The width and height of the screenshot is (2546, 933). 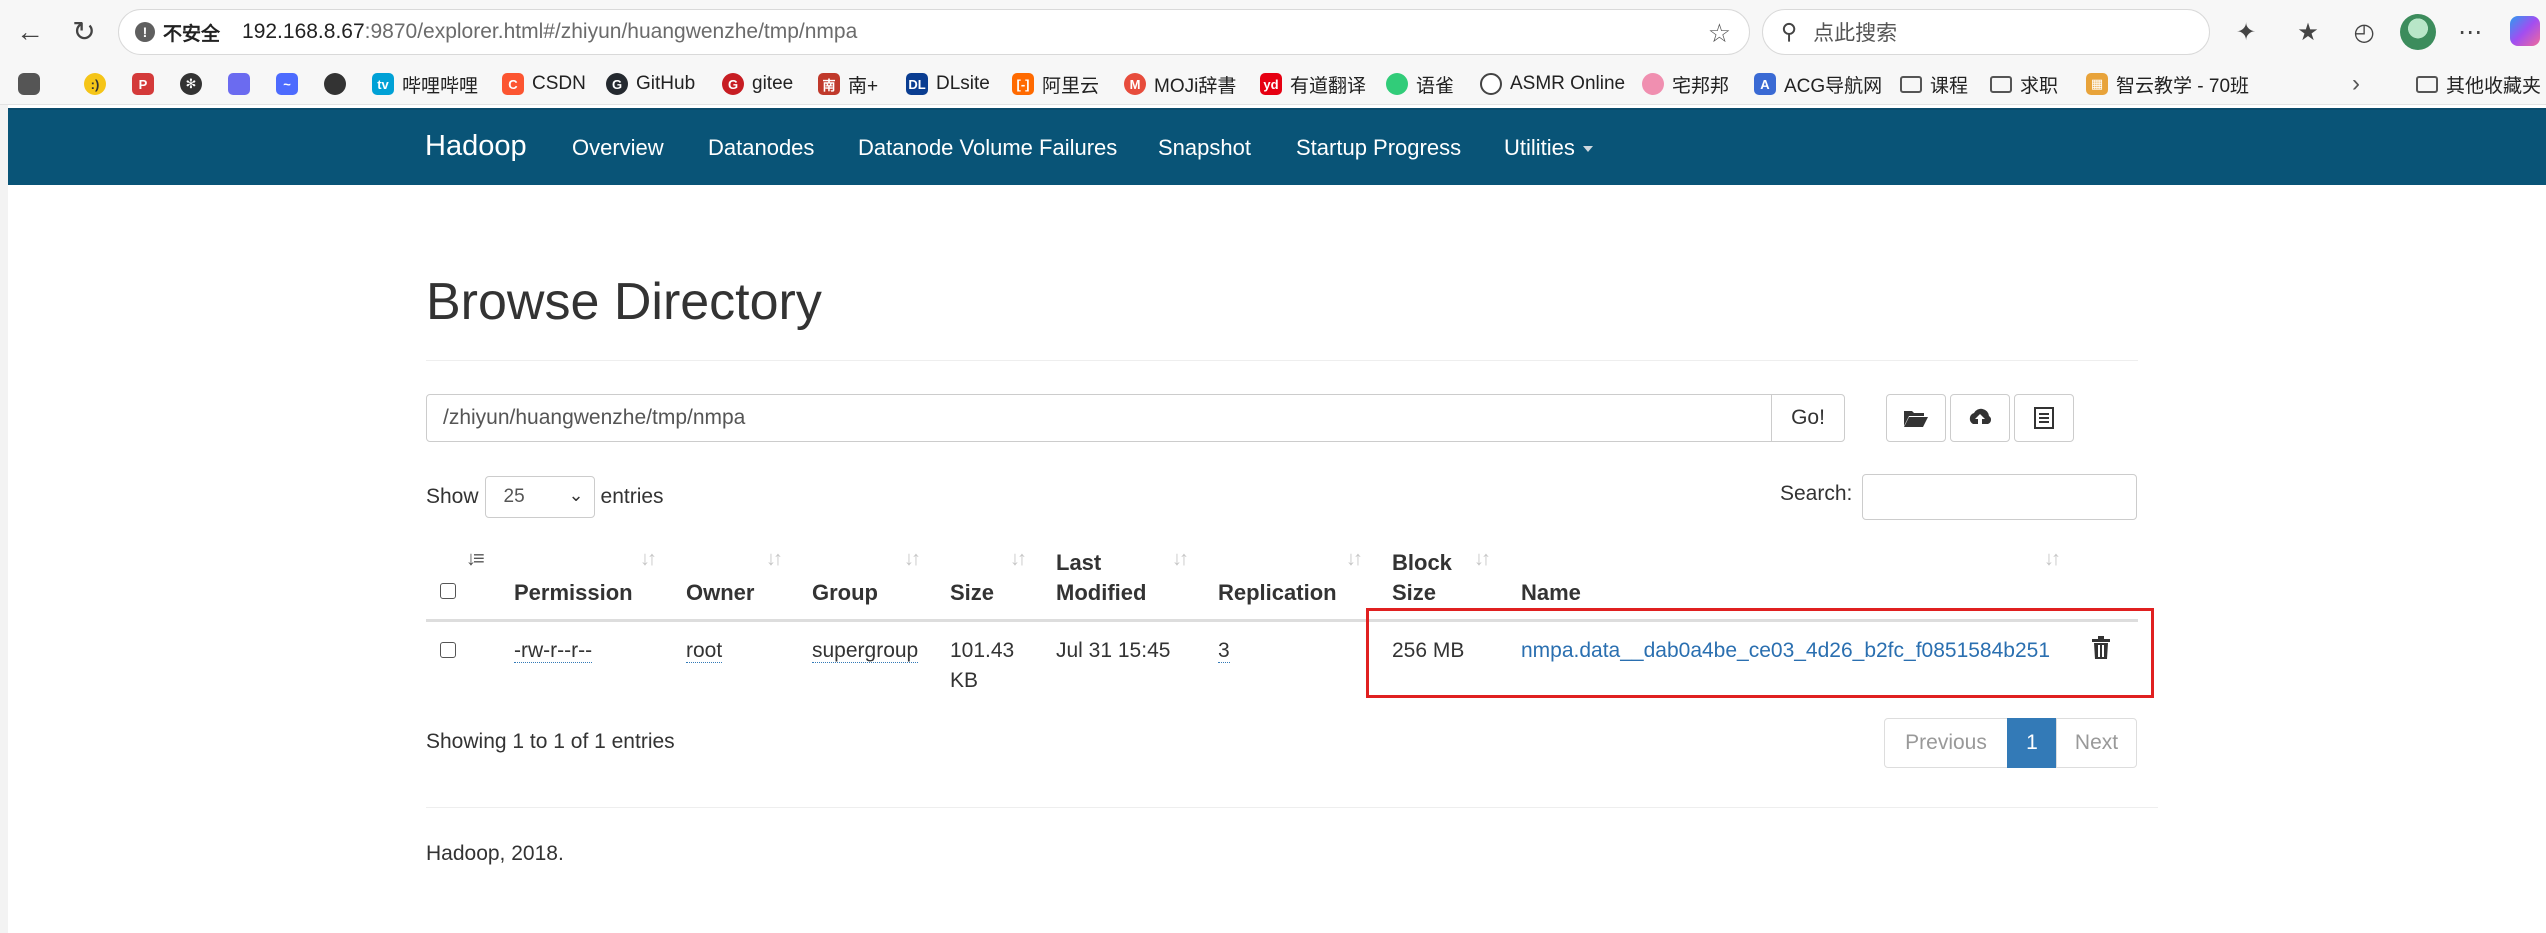 What do you see at coordinates (2096, 743) in the screenshot?
I see `pagination-next: Next` at bounding box center [2096, 743].